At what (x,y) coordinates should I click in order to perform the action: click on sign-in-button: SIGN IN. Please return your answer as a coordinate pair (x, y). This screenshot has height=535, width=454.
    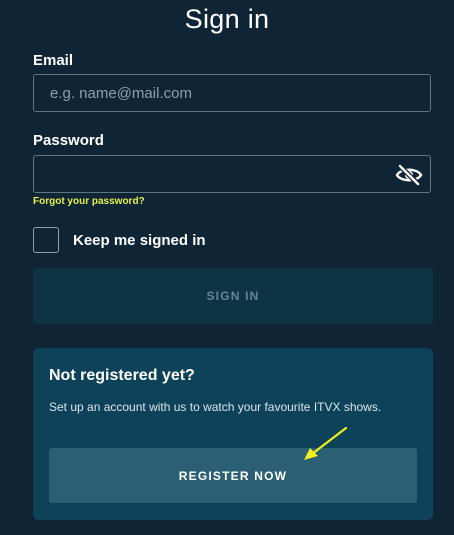
    Looking at the image, I should click on (233, 296).